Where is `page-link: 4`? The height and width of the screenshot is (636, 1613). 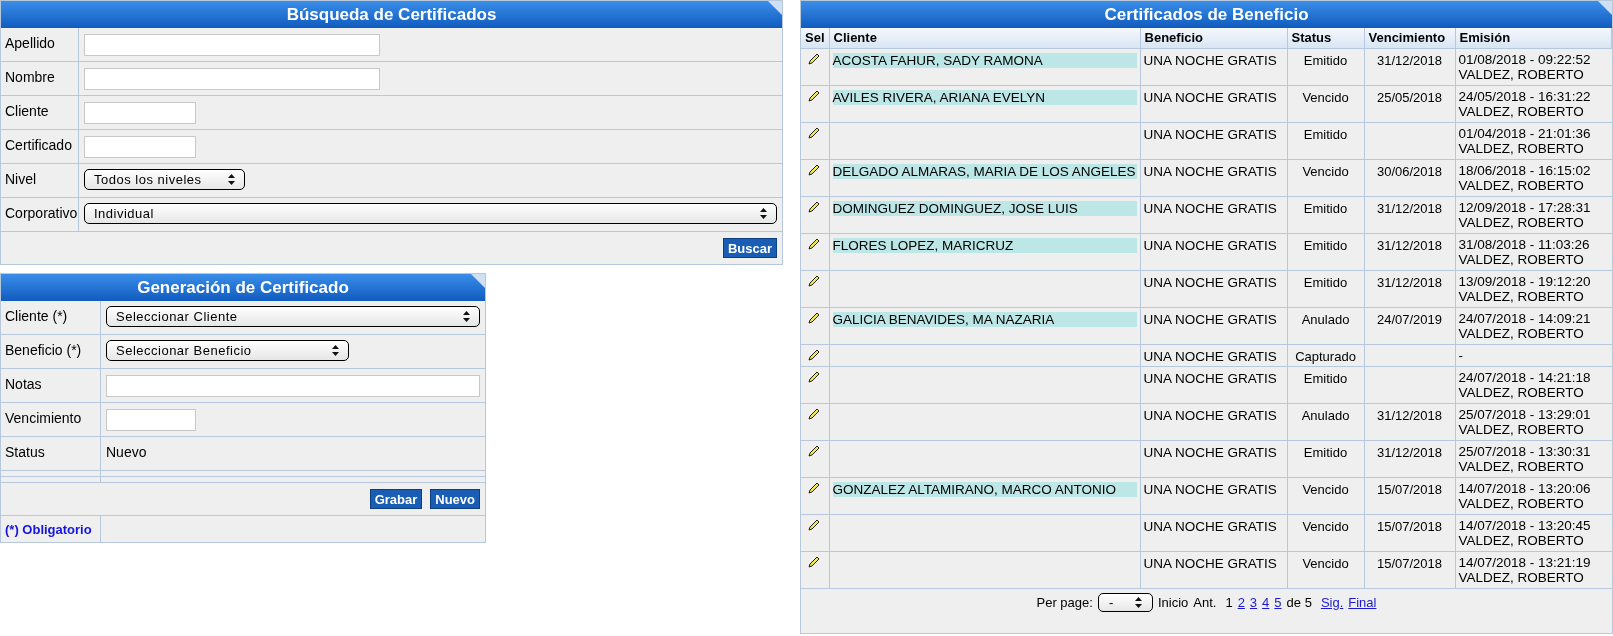 page-link: 4 is located at coordinates (1266, 602).